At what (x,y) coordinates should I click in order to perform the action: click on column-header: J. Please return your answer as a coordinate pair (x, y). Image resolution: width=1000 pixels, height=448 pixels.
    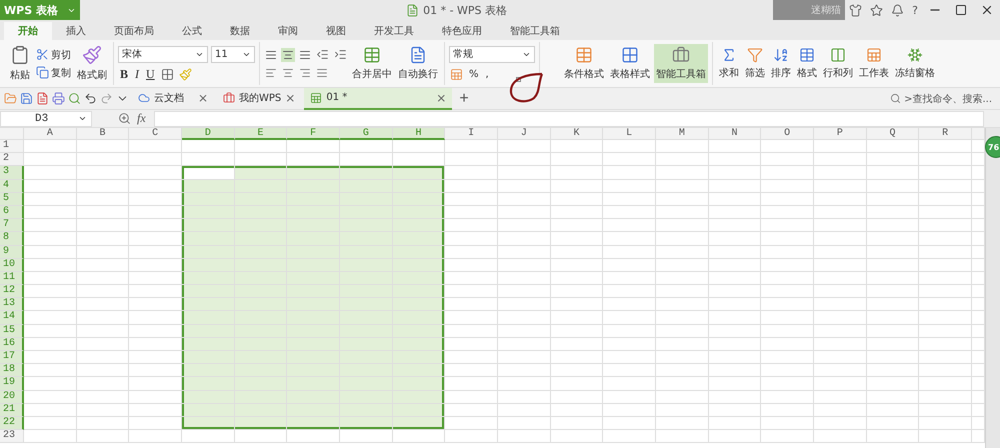
    Looking at the image, I should click on (524, 134).